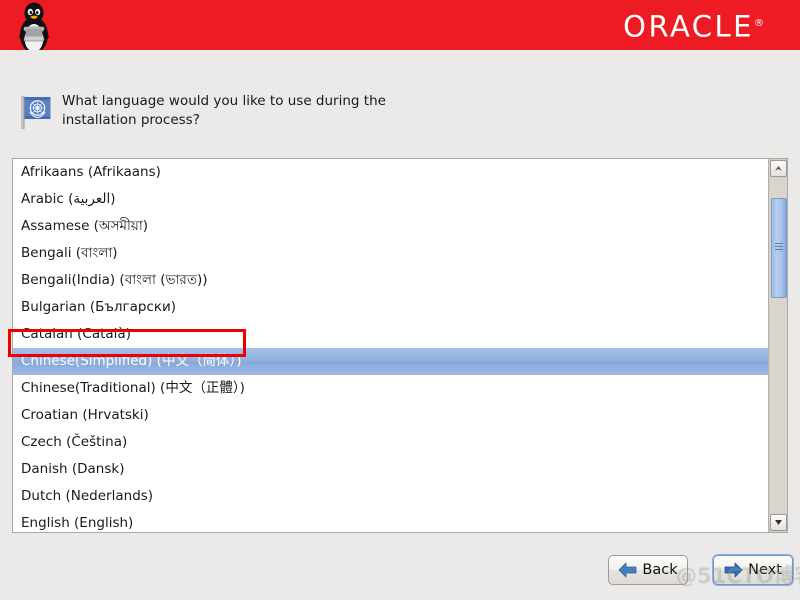 The width and height of the screenshot is (800, 600). I want to click on arrow-right-icon, so click(733, 570).